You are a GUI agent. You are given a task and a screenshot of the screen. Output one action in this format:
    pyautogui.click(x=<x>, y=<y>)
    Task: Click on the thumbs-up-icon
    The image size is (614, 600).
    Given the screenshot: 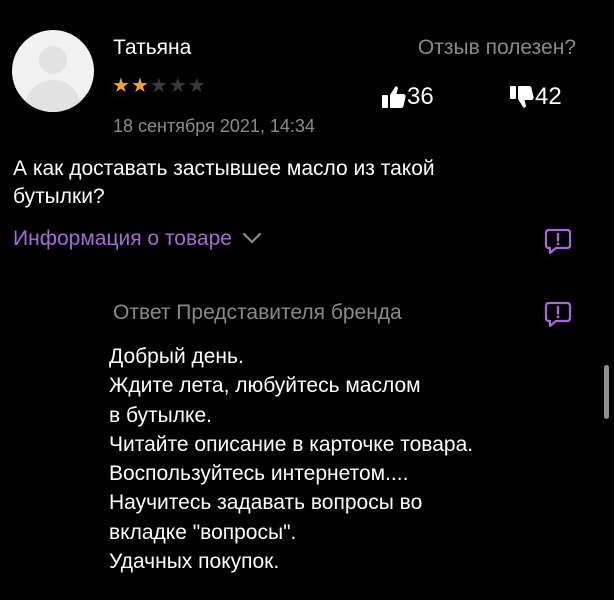 What is the action you would take?
    pyautogui.click(x=394, y=97)
    